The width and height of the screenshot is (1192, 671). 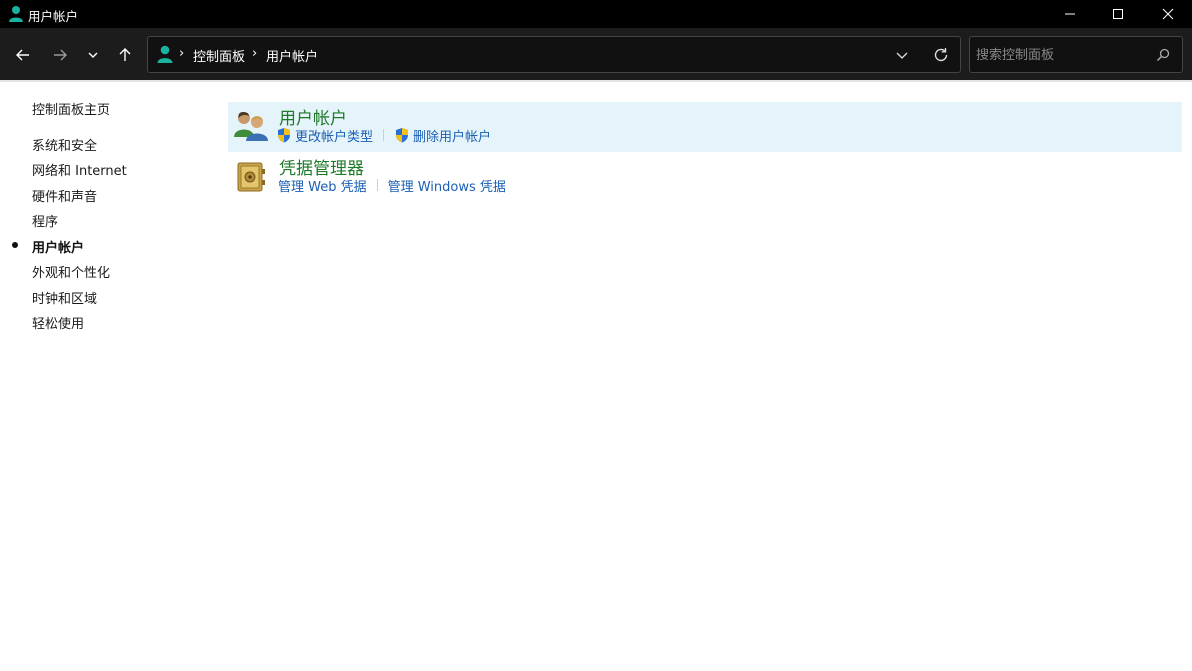 What do you see at coordinates (64, 297) in the screenshot?
I see `sidebar-item-clock-region: 时钟和区域` at bounding box center [64, 297].